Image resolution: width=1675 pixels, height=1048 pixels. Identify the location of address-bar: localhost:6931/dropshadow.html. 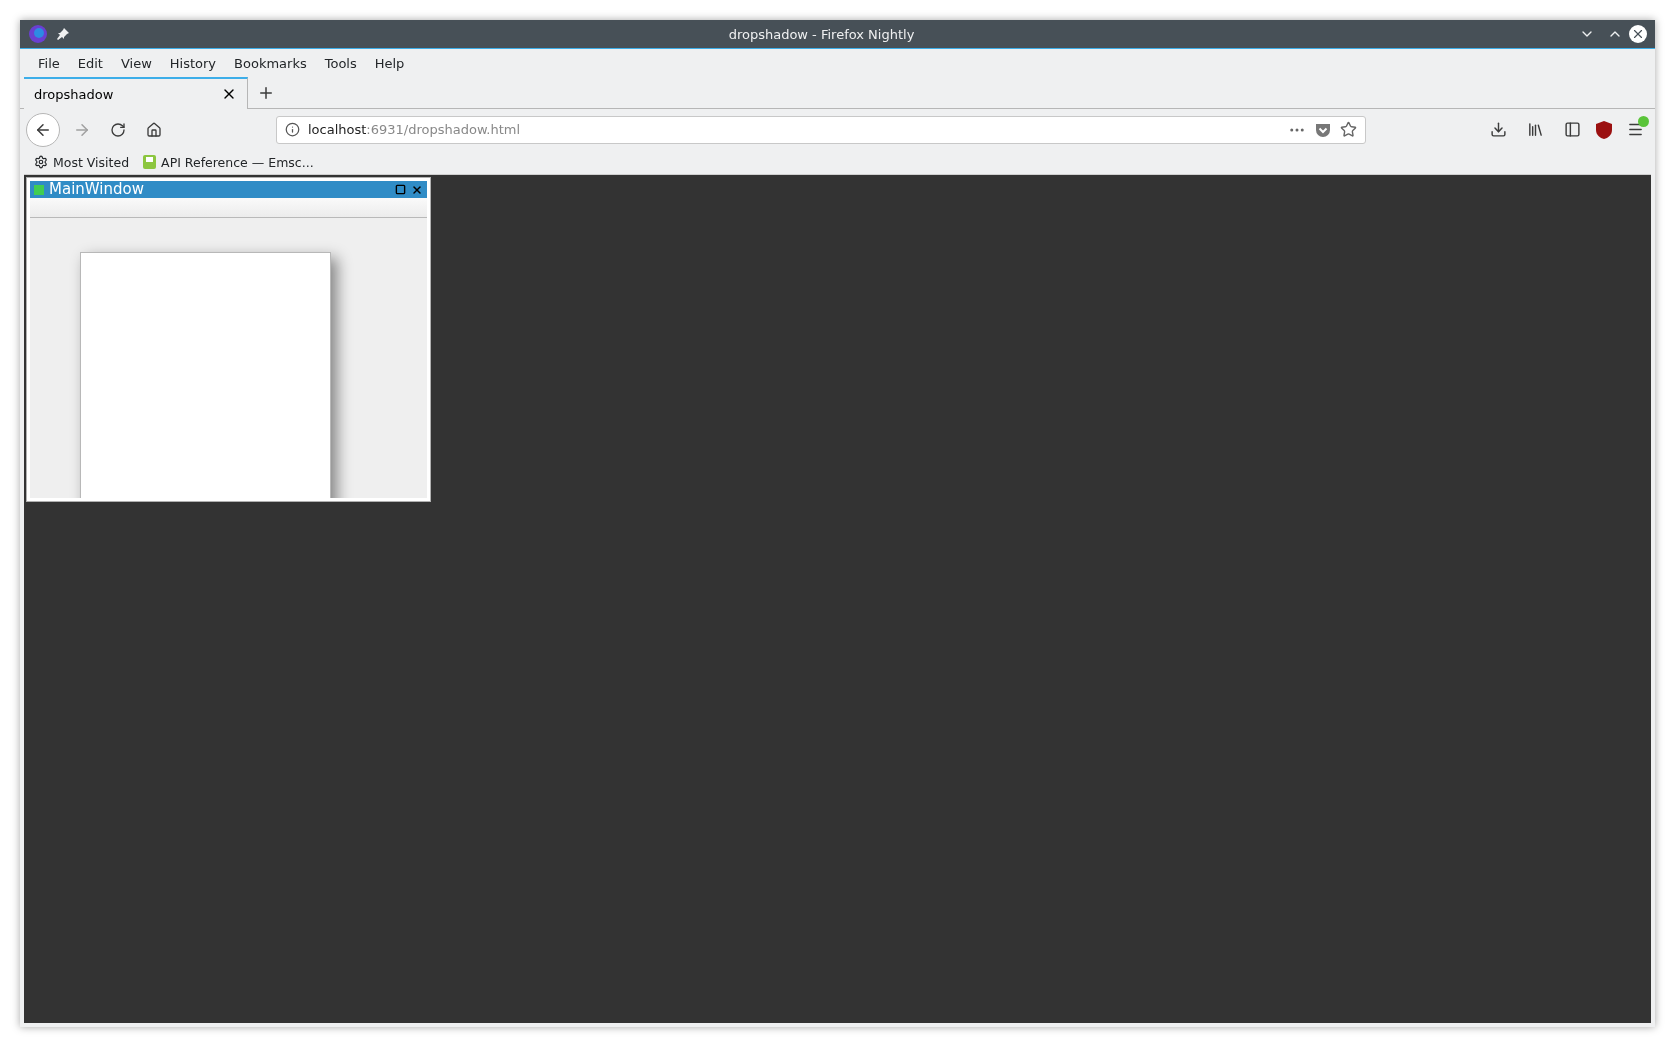
(821, 129).